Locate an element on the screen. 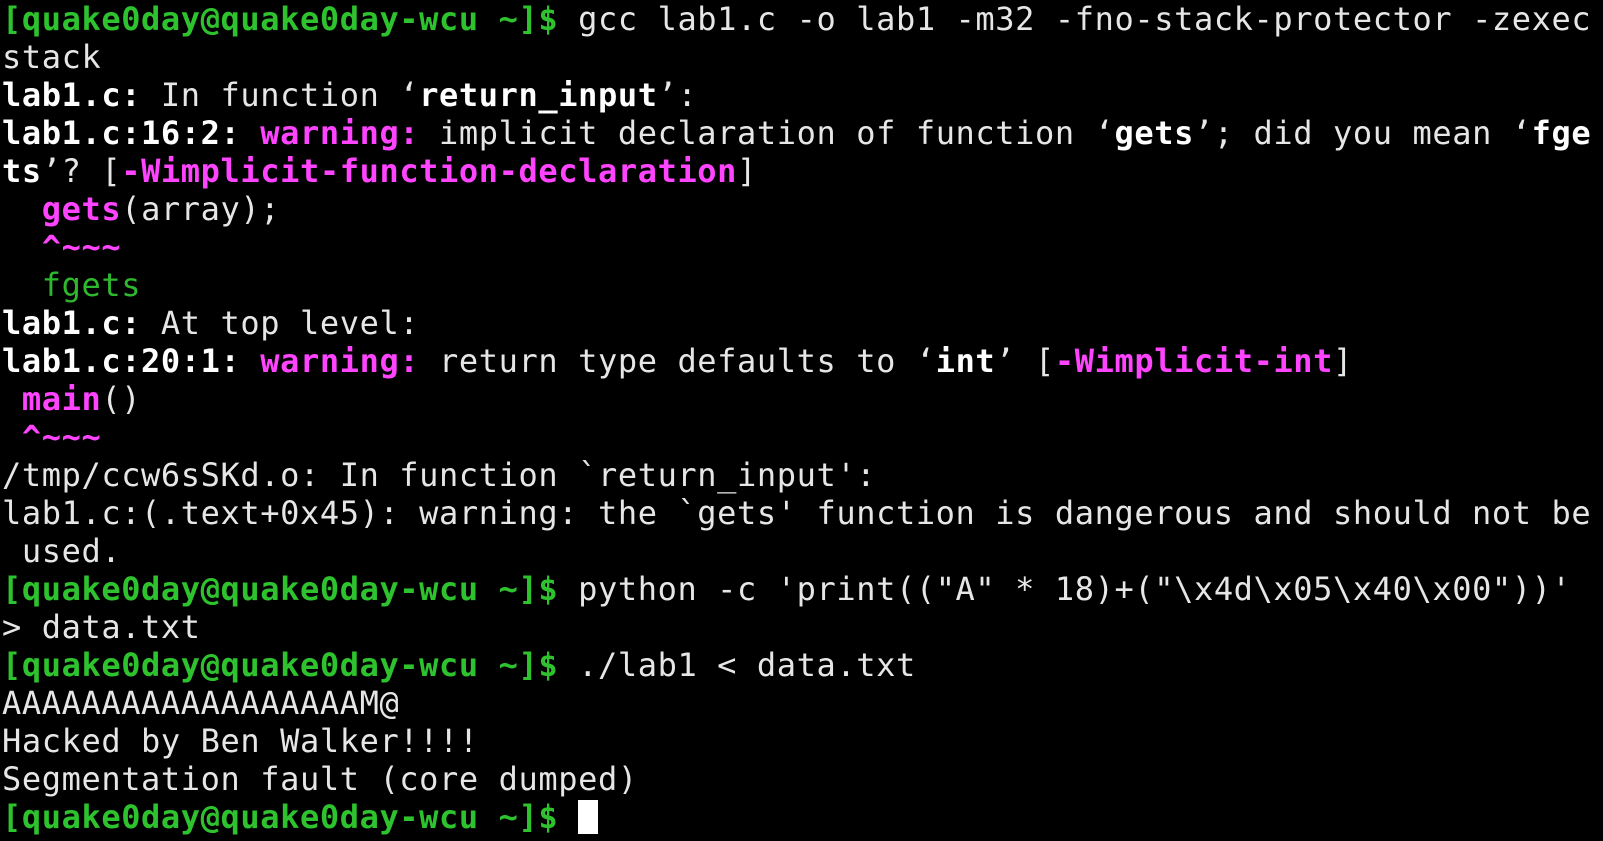 Image resolution: width=1603 pixels, height=841 pixels. function-name: fge is located at coordinates (1561, 133).